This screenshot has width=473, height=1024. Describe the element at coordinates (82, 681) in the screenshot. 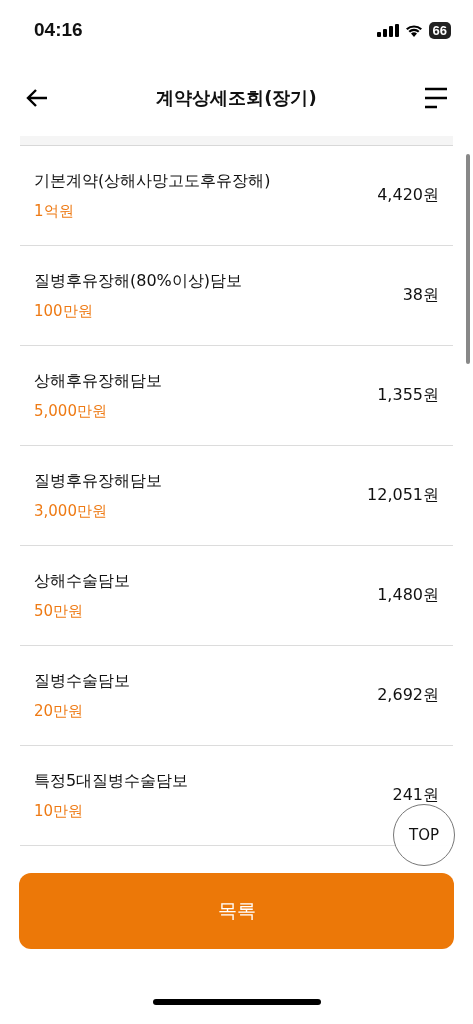

I see `coverage-name: 질병수술담보` at that location.